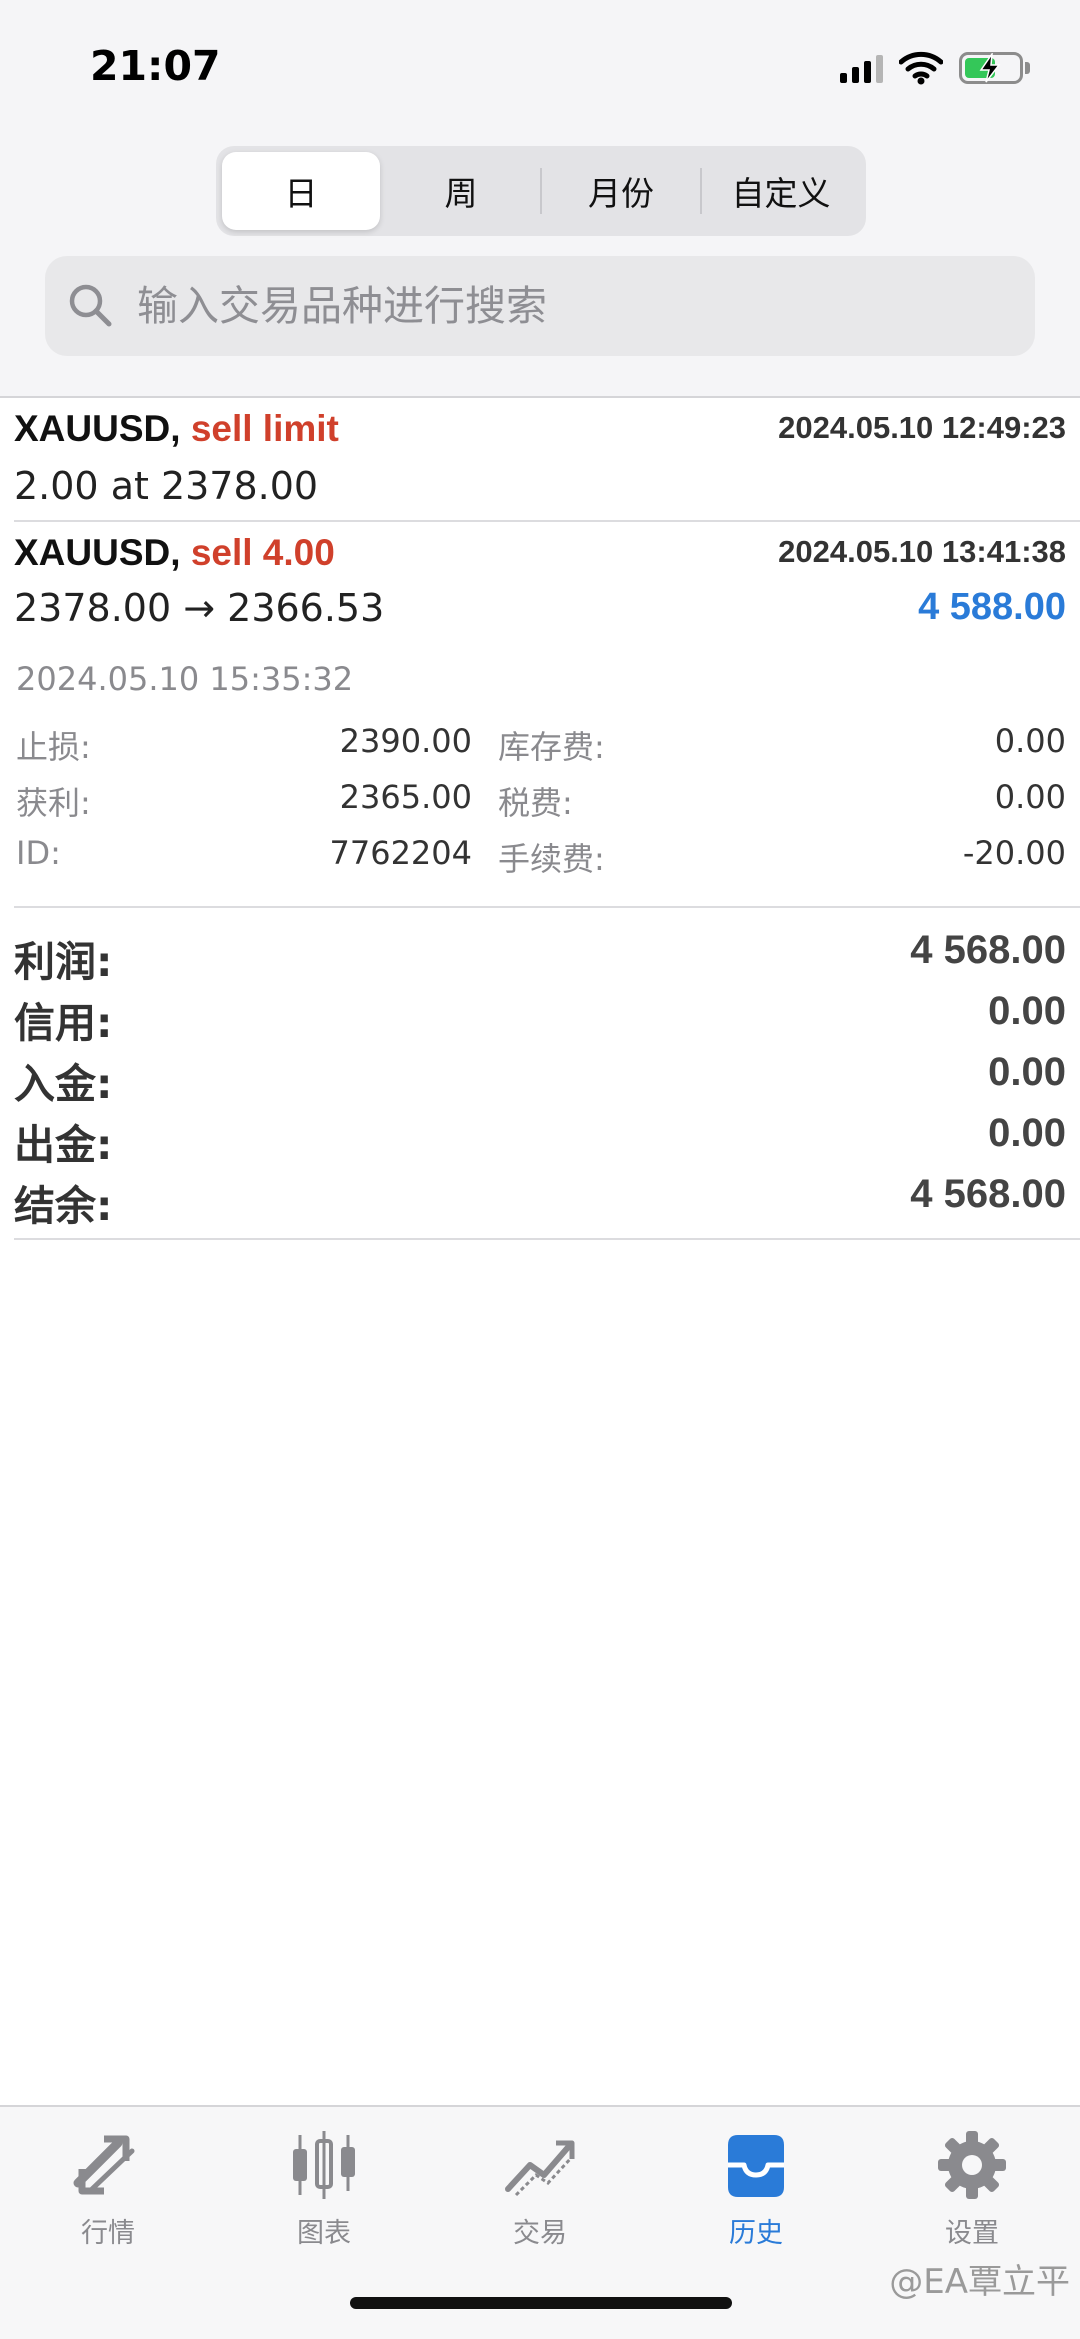  I want to click on wifi-icon, so click(921, 68).